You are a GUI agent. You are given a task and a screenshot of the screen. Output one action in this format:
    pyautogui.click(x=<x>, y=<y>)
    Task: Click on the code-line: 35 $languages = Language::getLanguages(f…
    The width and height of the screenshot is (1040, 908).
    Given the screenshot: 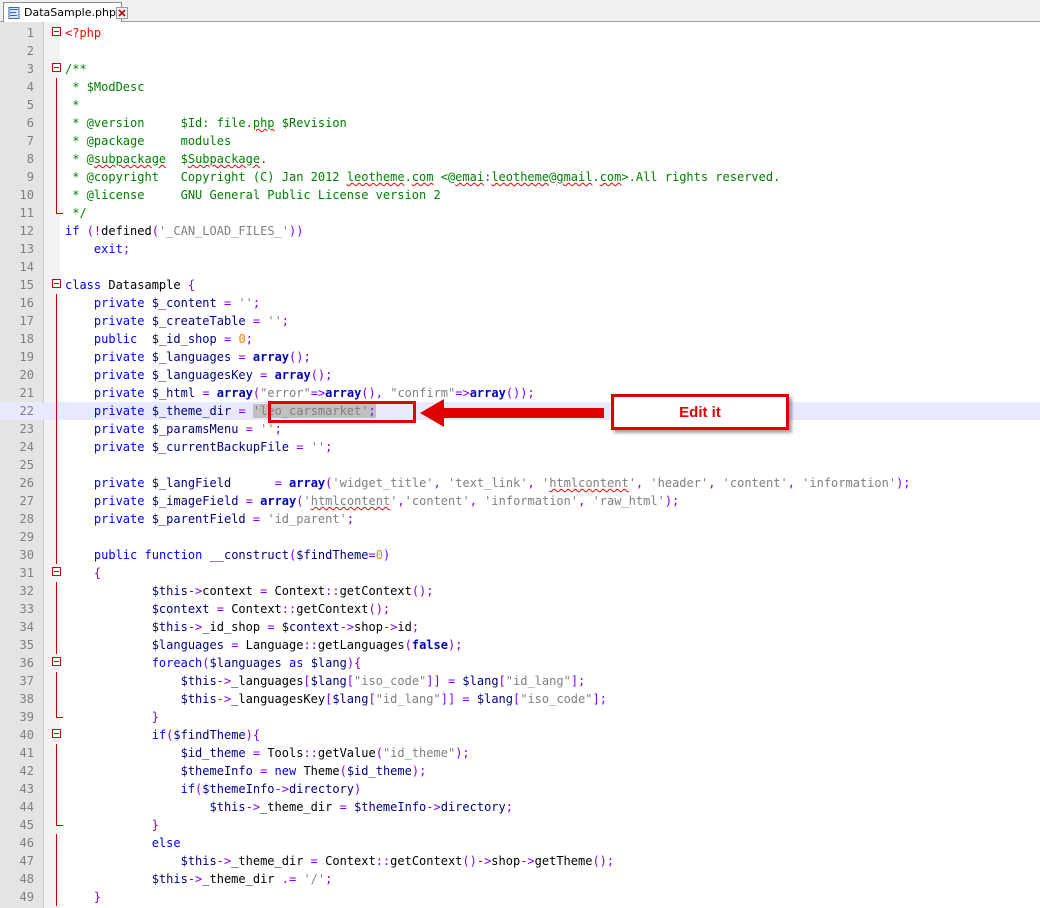 What is the action you would take?
    pyautogui.click(x=520, y=645)
    